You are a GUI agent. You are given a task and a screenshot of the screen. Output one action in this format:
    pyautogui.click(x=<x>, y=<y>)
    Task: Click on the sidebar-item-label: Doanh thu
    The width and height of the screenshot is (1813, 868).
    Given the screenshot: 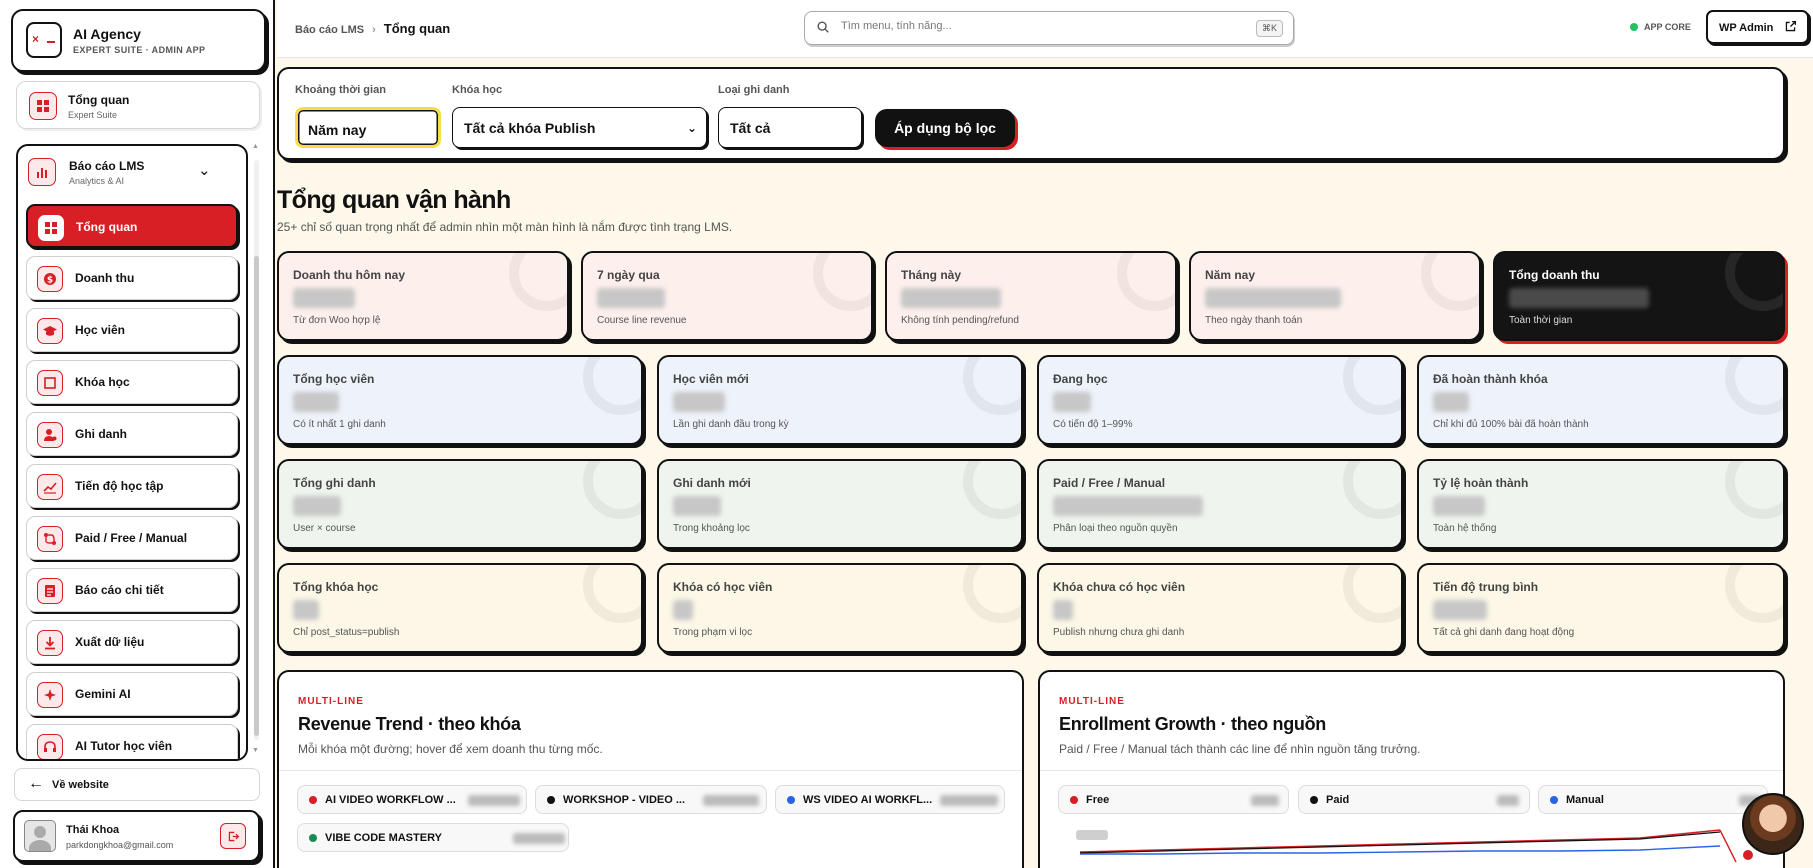 What is the action you would take?
    pyautogui.click(x=105, y=278)
    